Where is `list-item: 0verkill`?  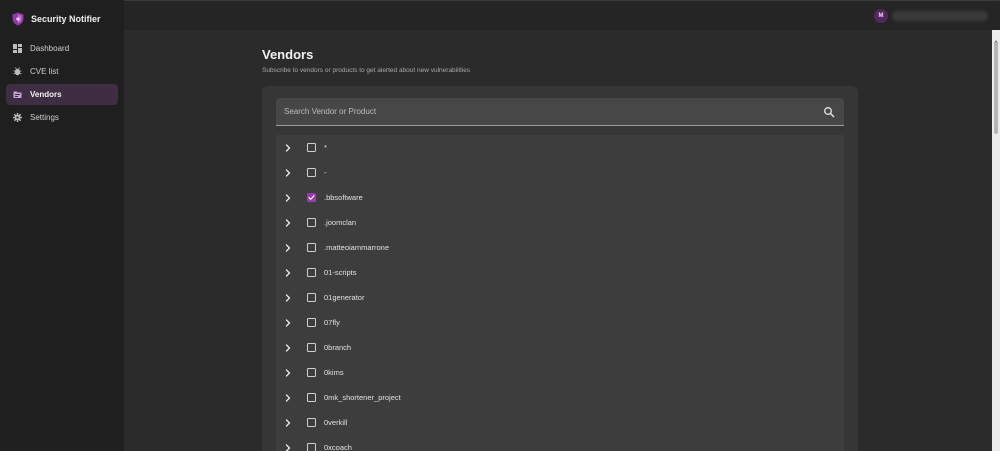 list-item: 0verkill is located at coordinates (560, 422).